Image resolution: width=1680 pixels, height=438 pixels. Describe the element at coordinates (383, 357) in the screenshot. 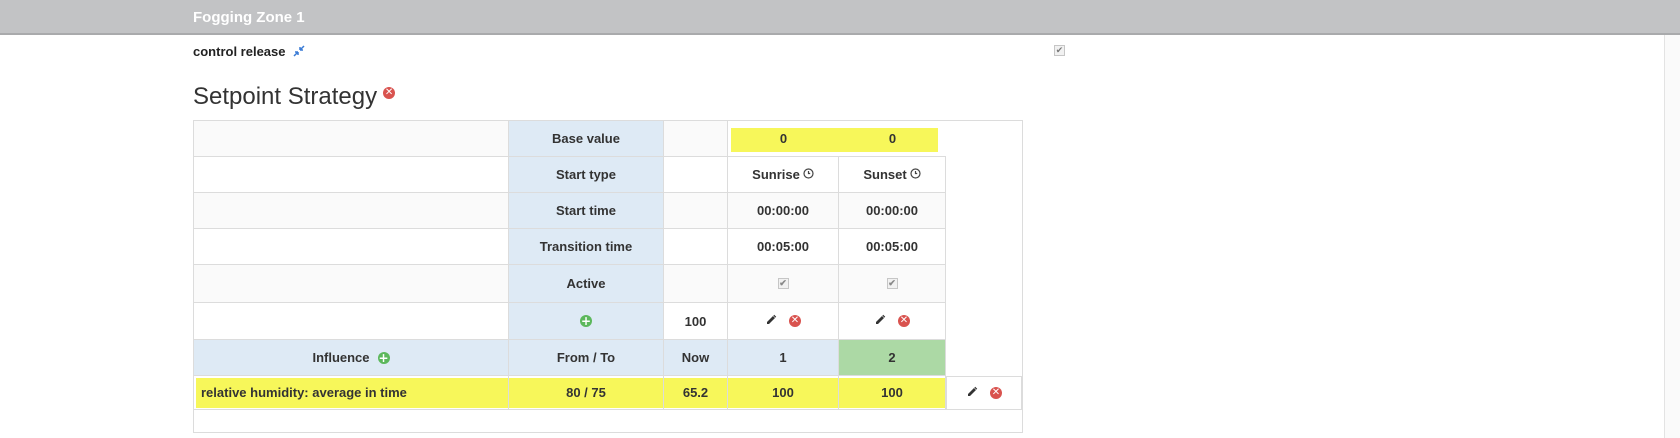

I see `add-influence-icon: +` at that location.